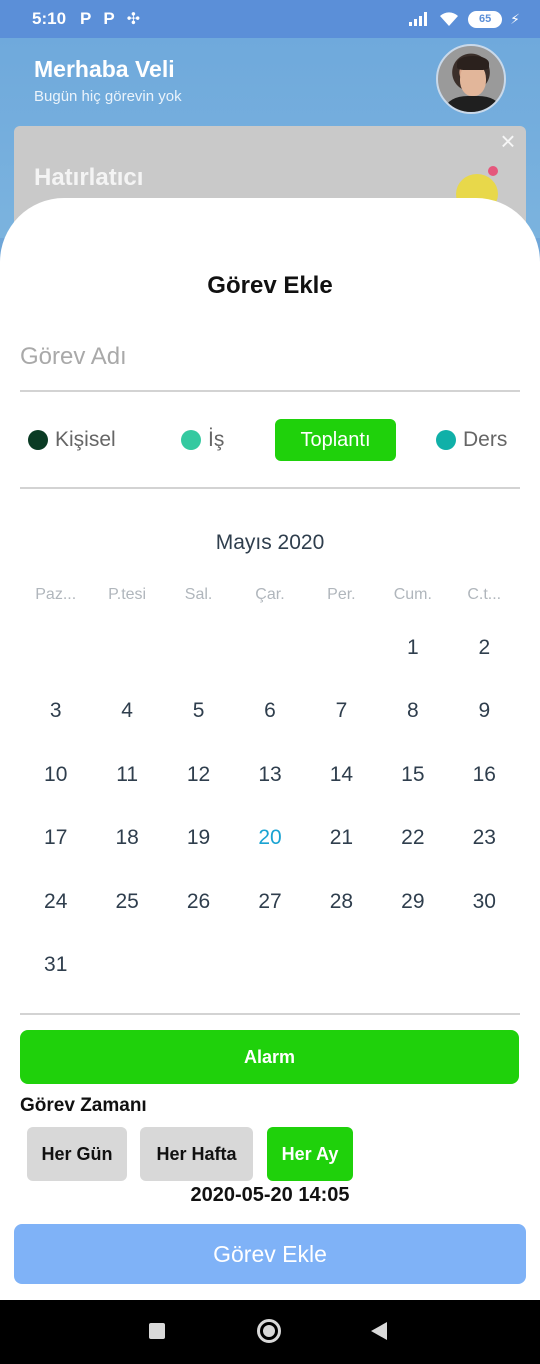  I want to click on fan-icon: ✣, so click(133, 19).